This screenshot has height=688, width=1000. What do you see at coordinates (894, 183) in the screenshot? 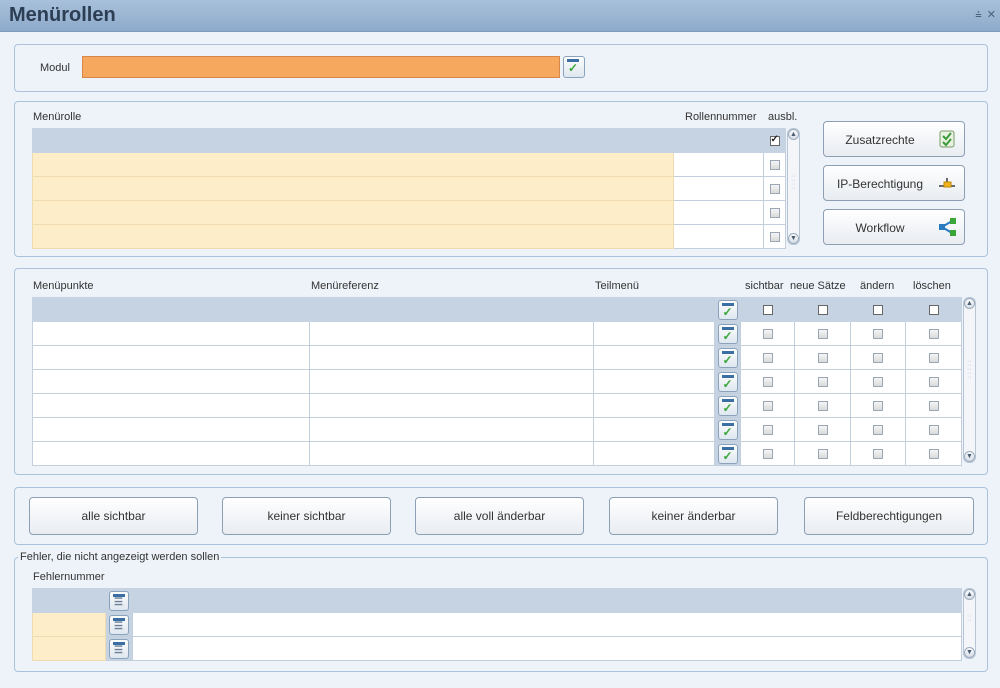
I see `ip-berechtigung-button: IP-Berechtigung` at bounding box center [894, 183].